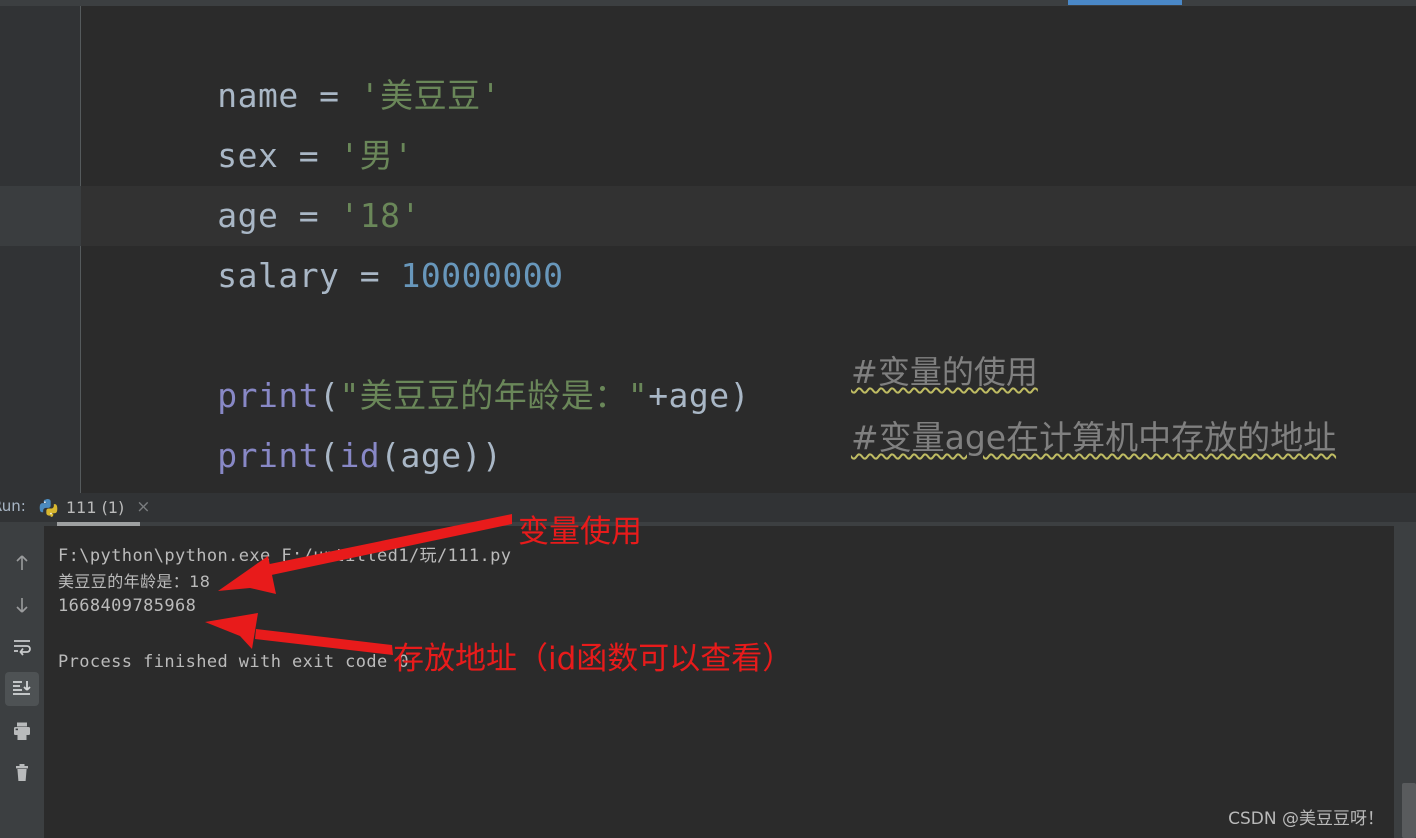 This screenshot has height=838, width=1416. Describe the element at coordinates (699, 395) in the screenshot. I see `code-token: +age)` at that location.